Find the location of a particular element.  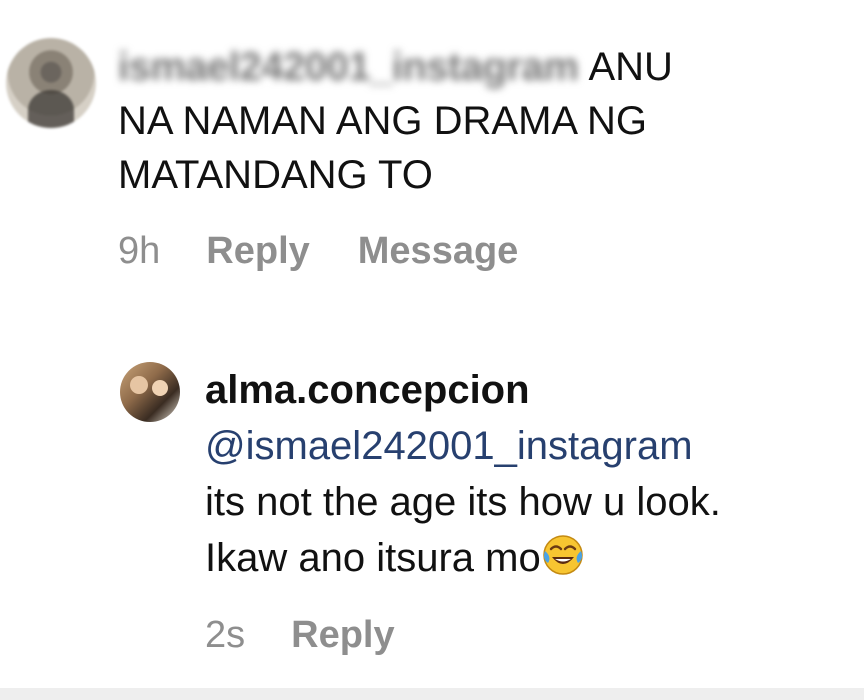

comment-text-line1: ANU is located at coordinates (630, 67).